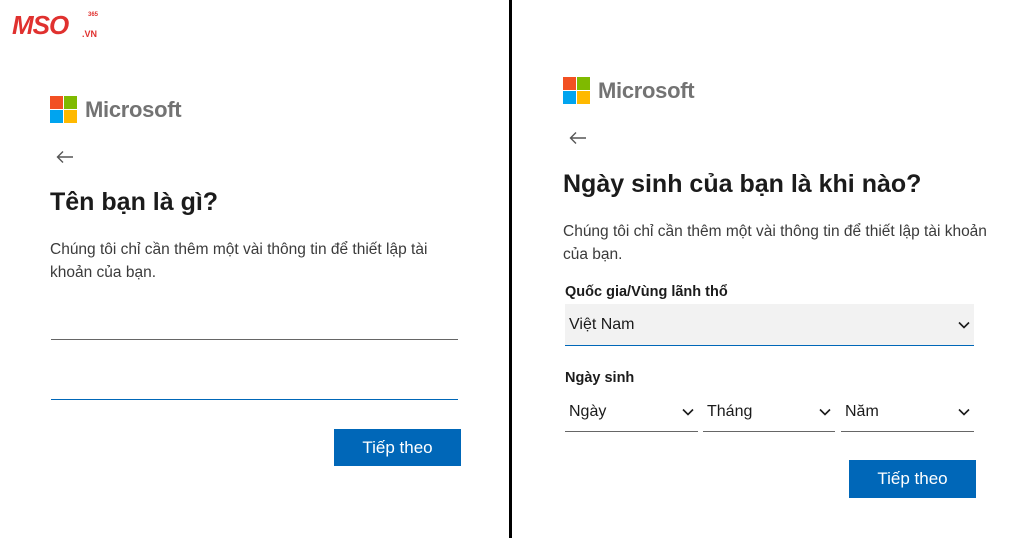 The image size is (1024, 538). What do you see at coordinates (631, 412) in the screenshot?
I see `day-select: Ngày` at bounding box center [631, 412].